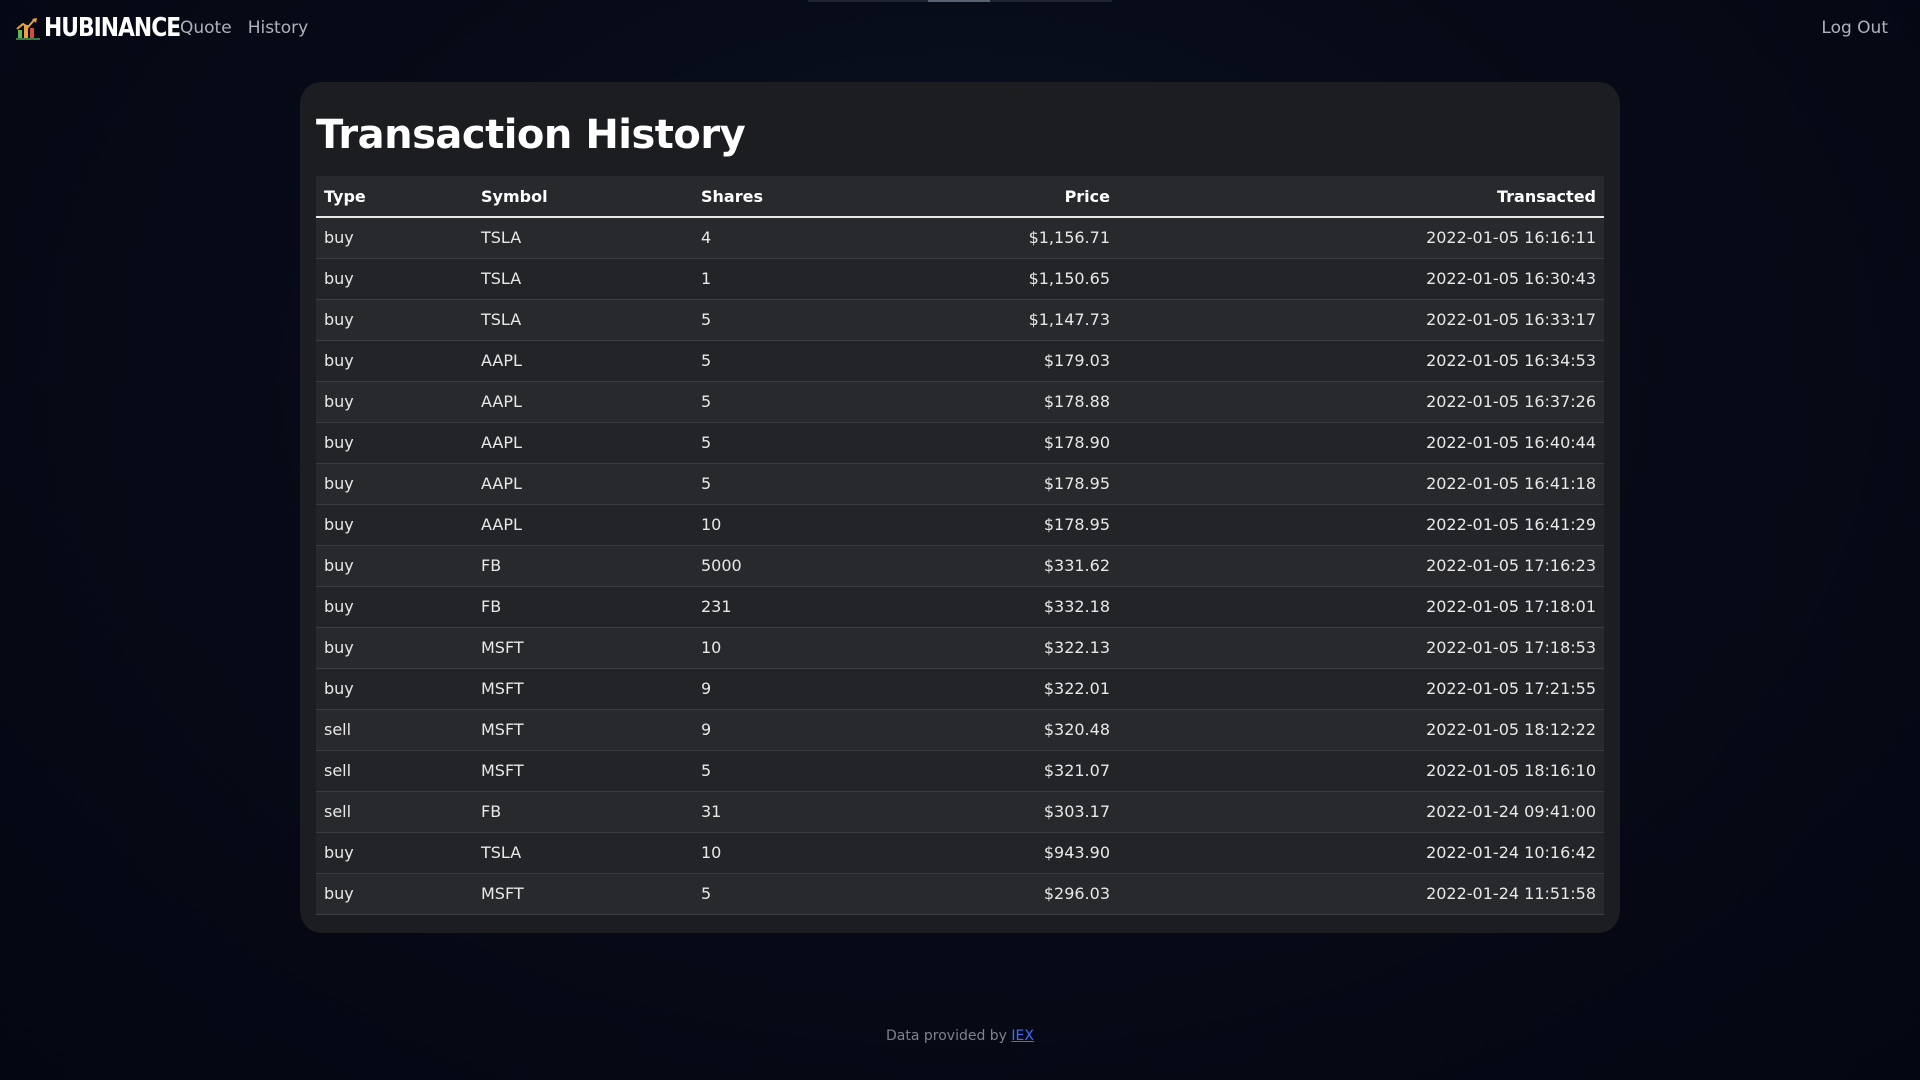 The width and height of the screenshot is (1920, 1080). I want to click on cell-price: $320.48, so click(1018, 730).